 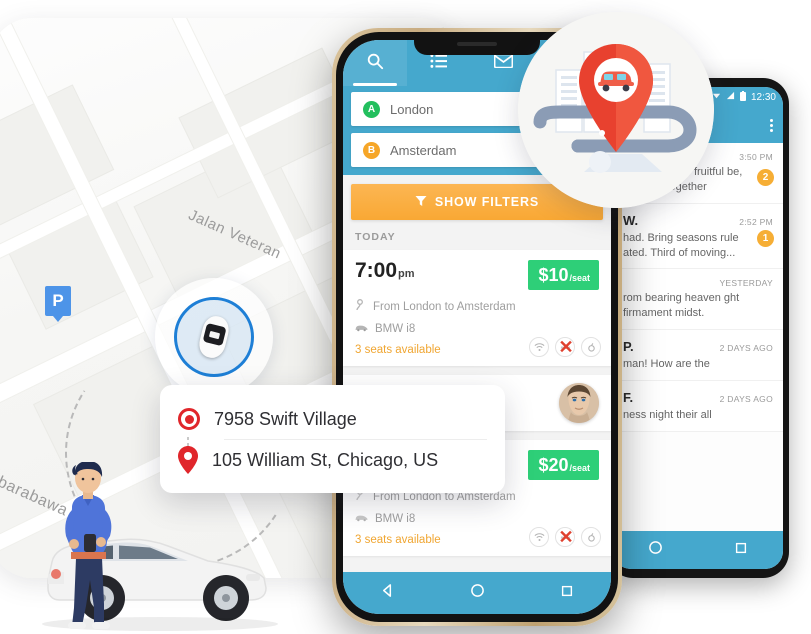 I want to click on search-icon, so click(x=375, y=63).